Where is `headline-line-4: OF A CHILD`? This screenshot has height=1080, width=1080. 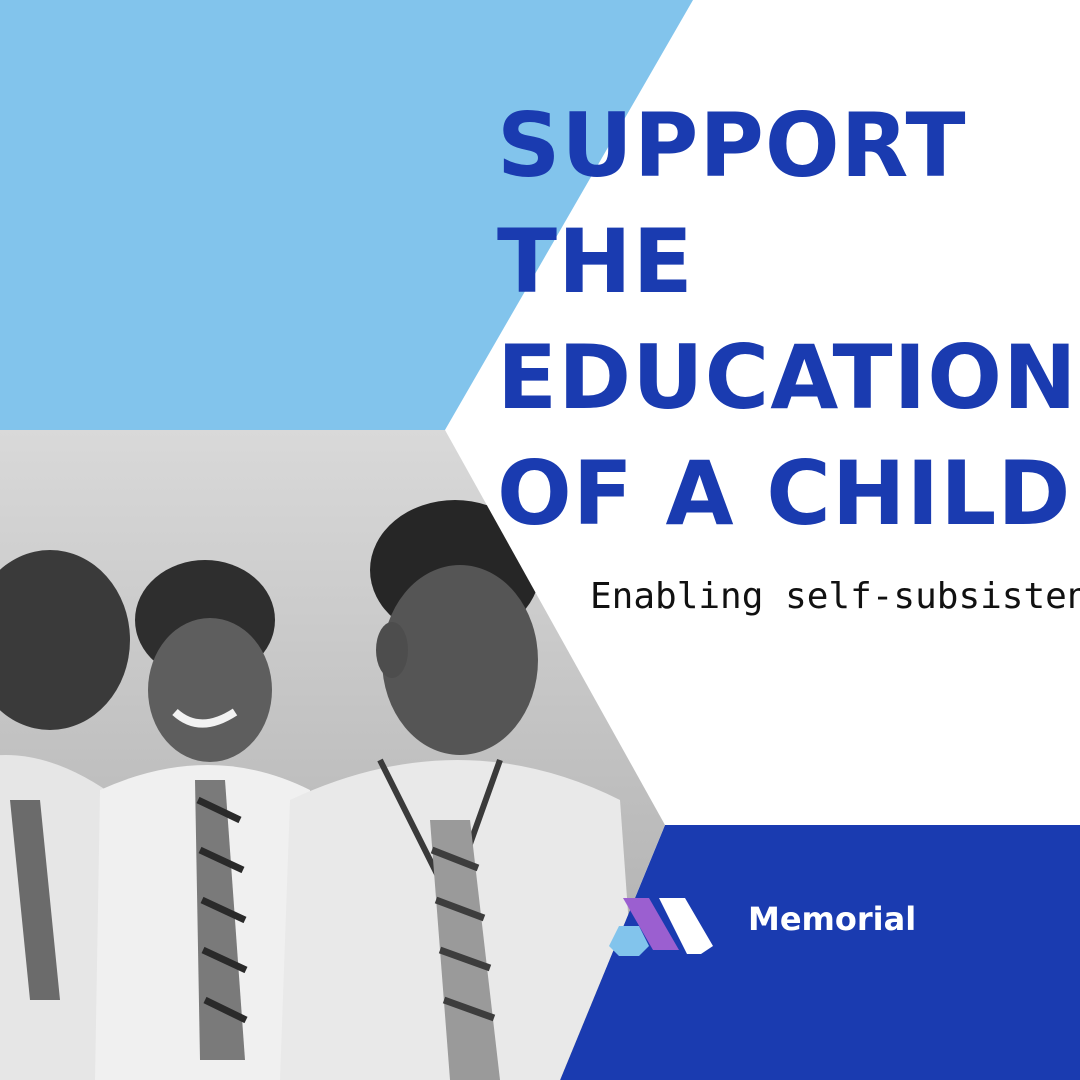 headline-line-4: OF A CHILD is located at coordinates (784, 493).